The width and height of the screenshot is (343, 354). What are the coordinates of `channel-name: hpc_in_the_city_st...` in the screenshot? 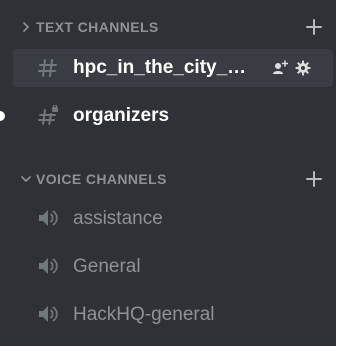 It's located at (163, 67).